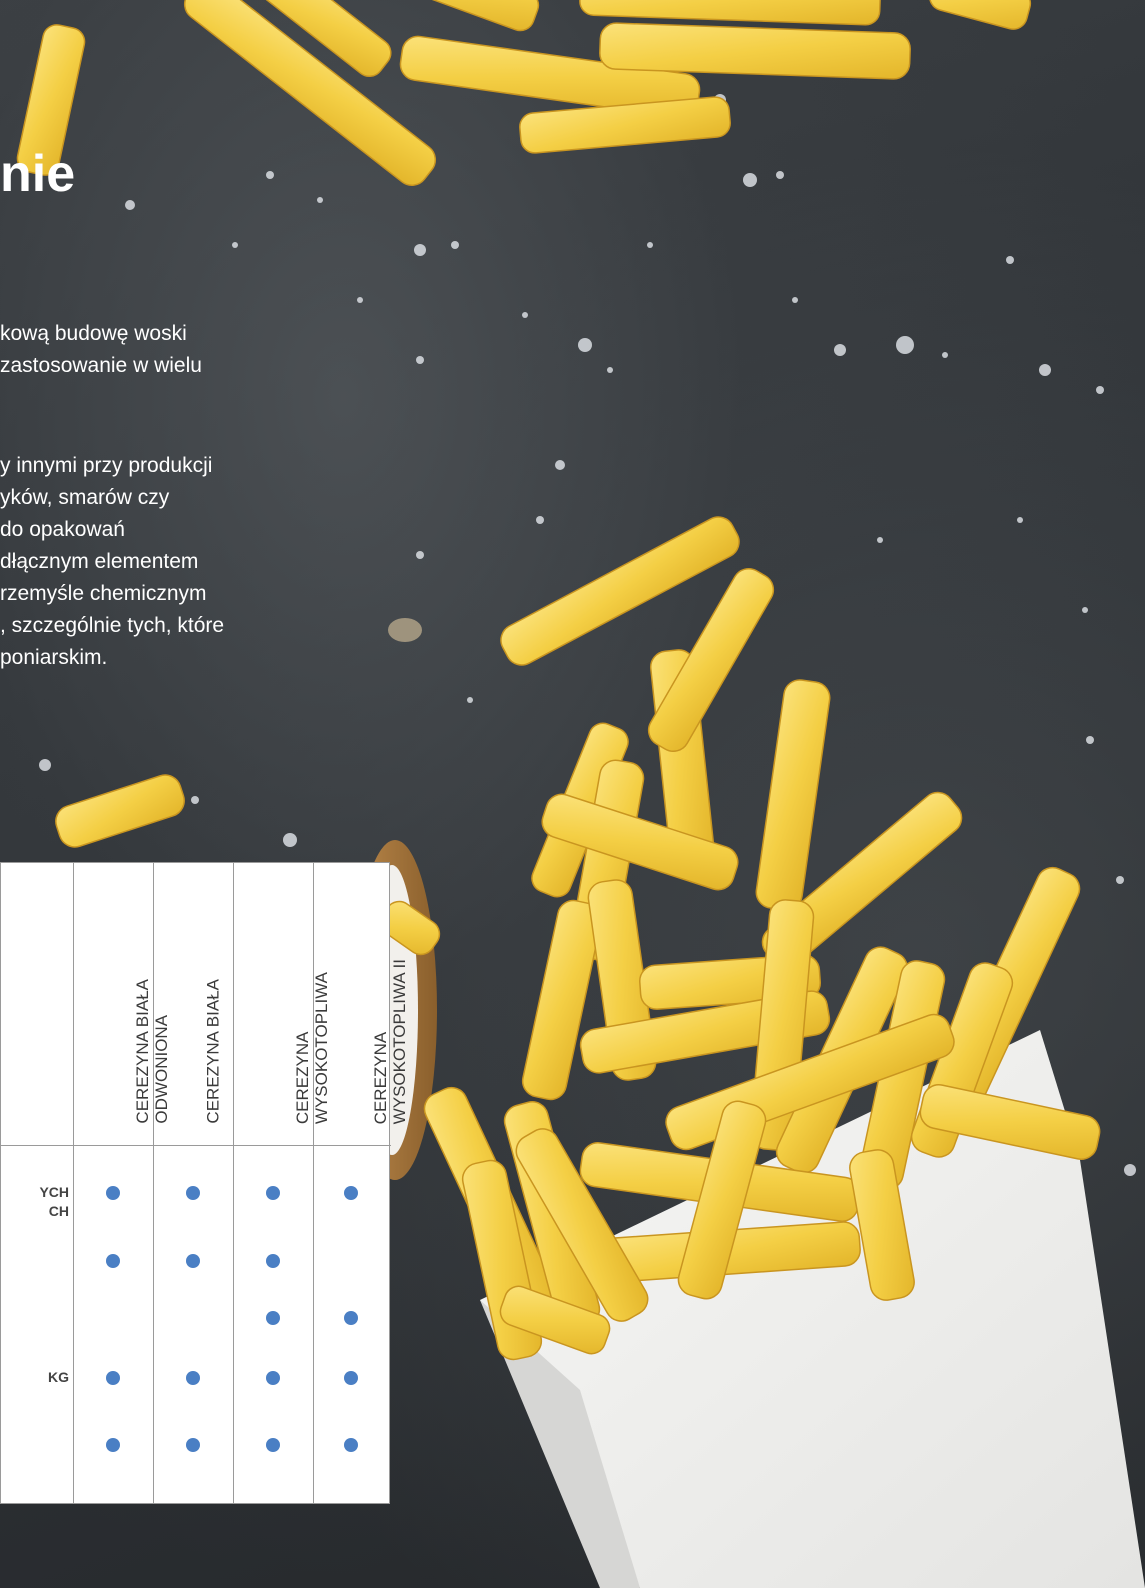 This screenshot has width=1145, height=1588. What do you see at coordinates (282, 1004) in the screenshot?
I see `column-header: CEREZYNA WYSOKOTOPLIWA` at bounding box center [282, 1004].